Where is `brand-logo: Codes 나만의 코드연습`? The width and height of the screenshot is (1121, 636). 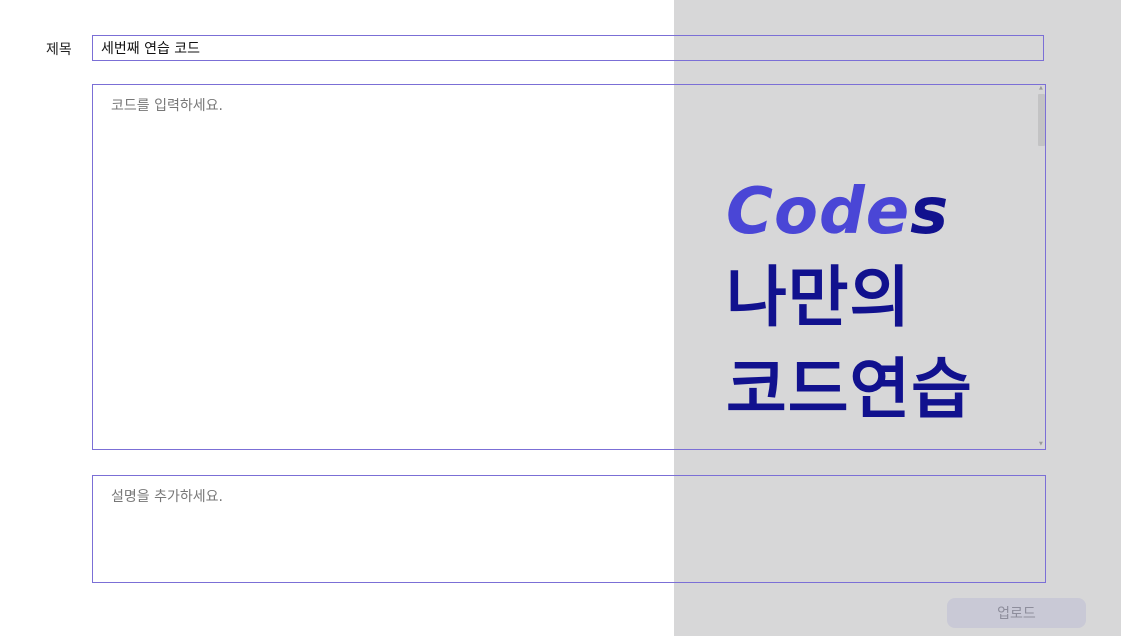 brand-logo: Codes 나만의 코드연습 is located at coordinates (849, 304).